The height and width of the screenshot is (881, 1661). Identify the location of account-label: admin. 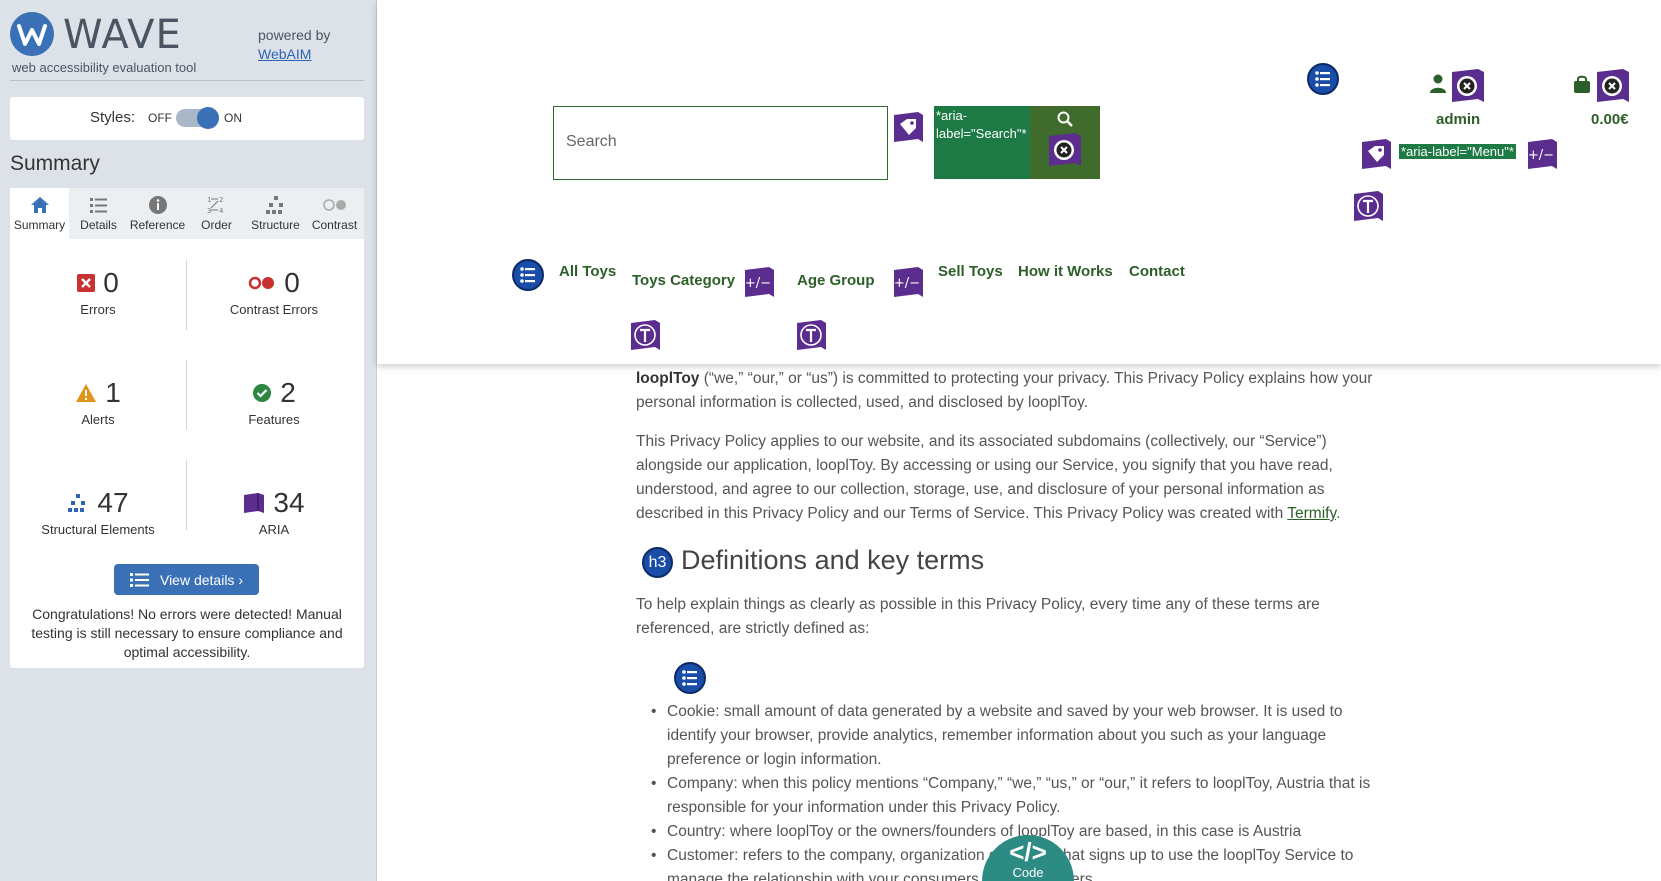
(1458, 119).